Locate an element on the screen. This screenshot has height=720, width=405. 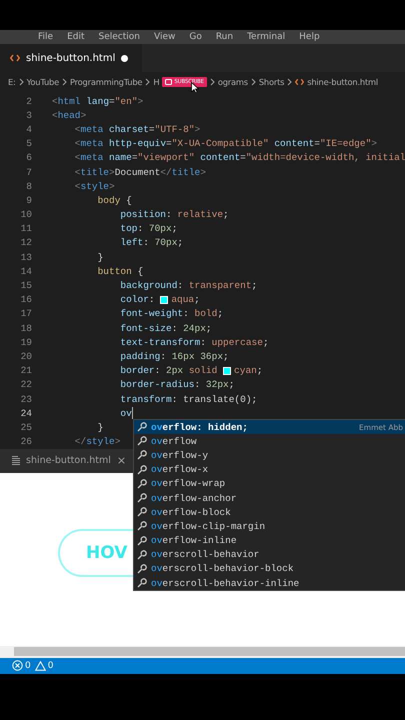
code-token: http-equiv is located at coordinates (137, 144).